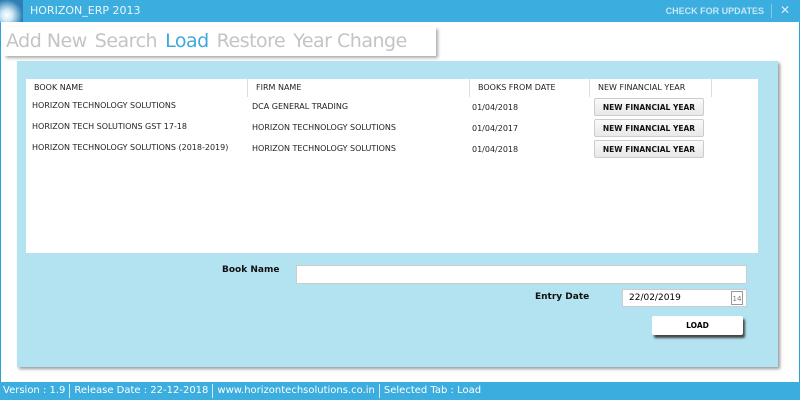  I want to click on tab-year-change: Year Change, so click(350, 41).